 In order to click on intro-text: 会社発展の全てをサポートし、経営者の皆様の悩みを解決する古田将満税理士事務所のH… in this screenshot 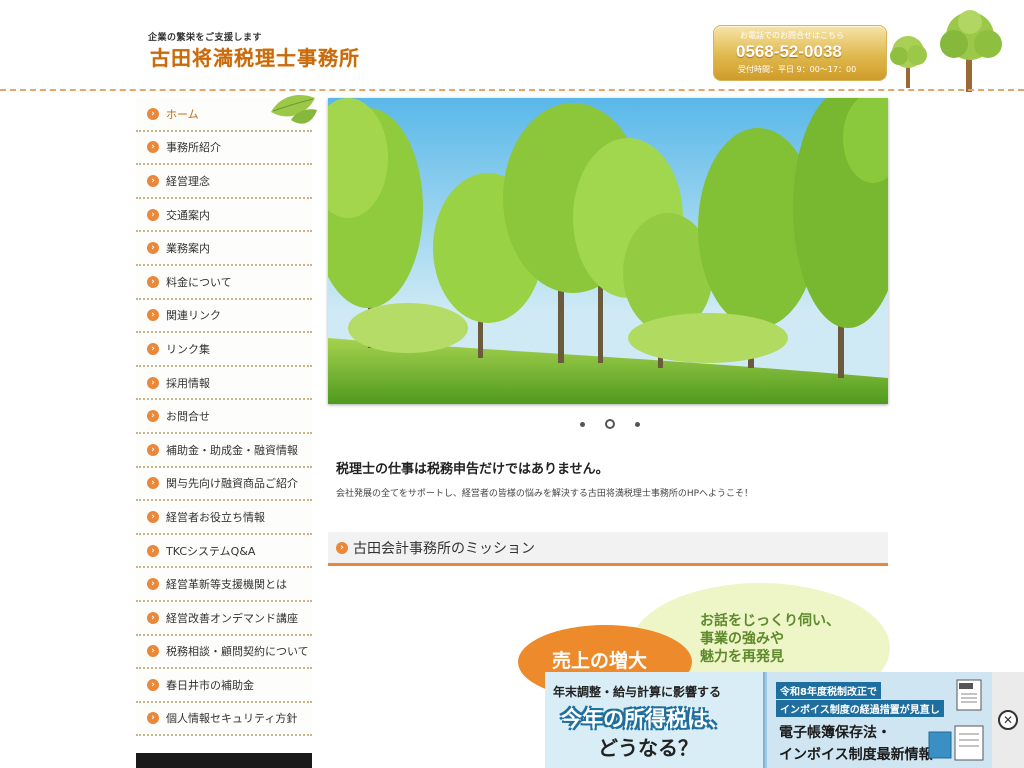, I will do `click(545, 494)`.